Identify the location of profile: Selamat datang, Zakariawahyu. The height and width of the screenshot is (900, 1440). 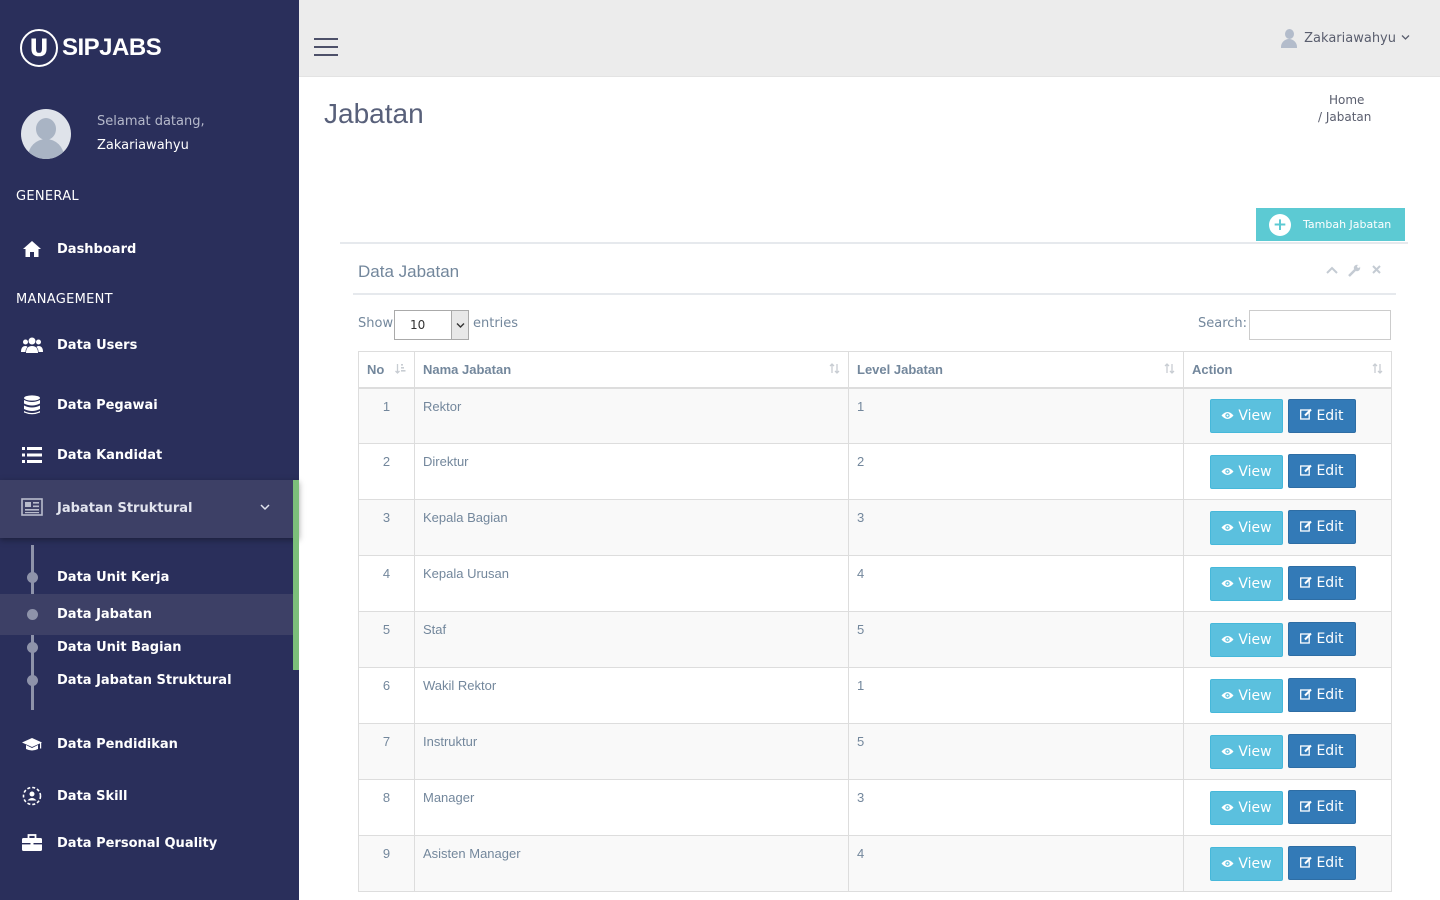
(113, 134).